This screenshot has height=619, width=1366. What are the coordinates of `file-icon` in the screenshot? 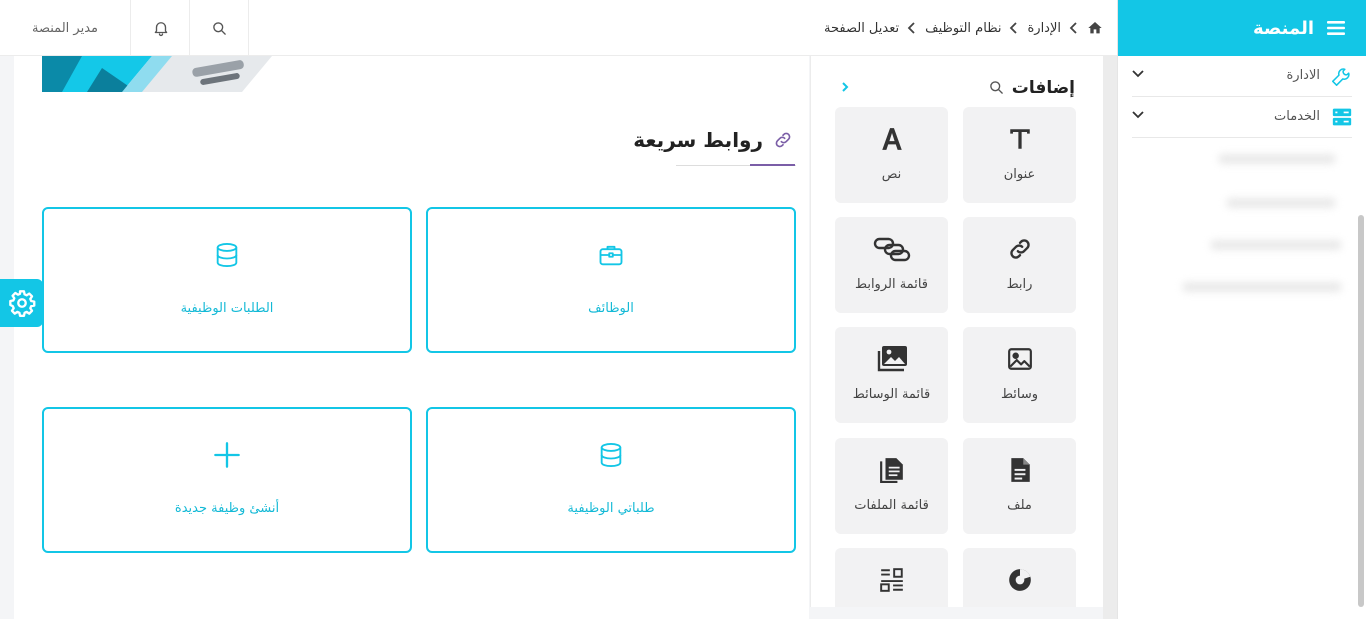 It's located at (1020, 470).